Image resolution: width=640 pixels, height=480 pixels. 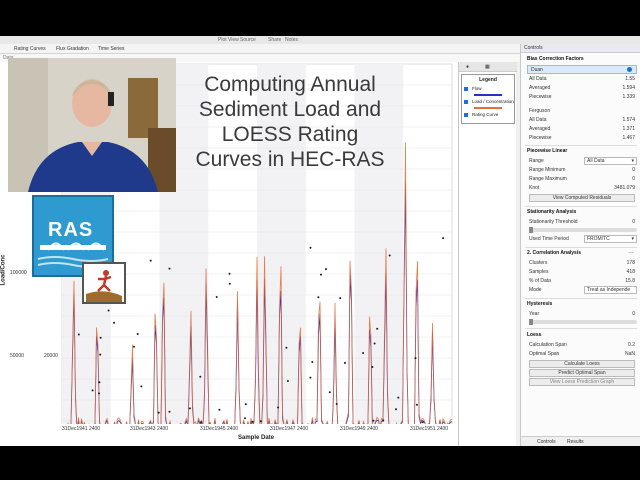 What do you see at coordinates (583, 111) in the screenshot?
I see `ferguson-option: Ferguson` at bounding box center [583, 111].